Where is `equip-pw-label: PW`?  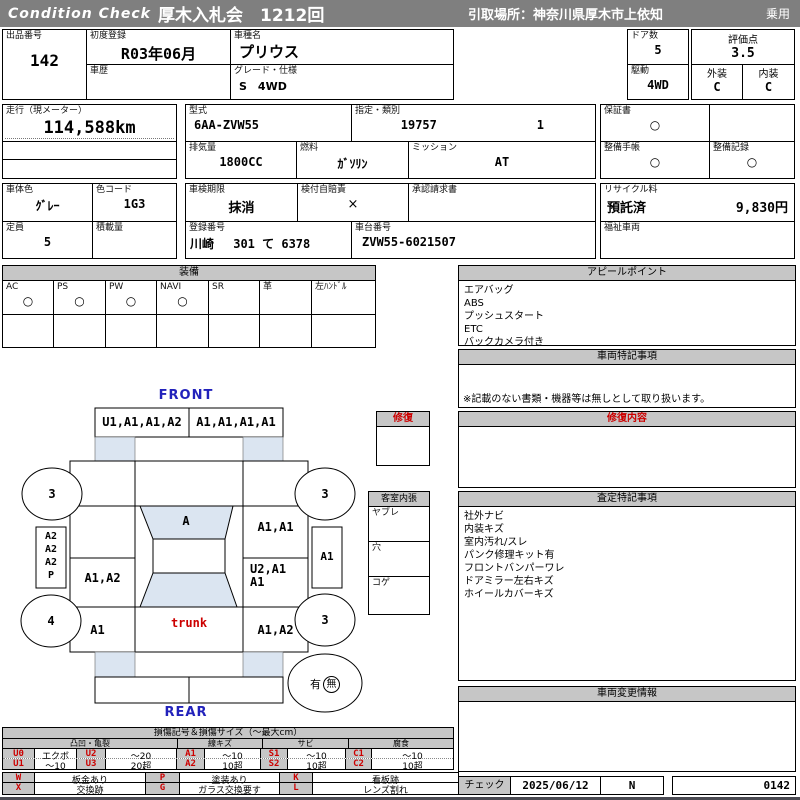
equip-pw-label: PW is located at coordinates (116, 287).